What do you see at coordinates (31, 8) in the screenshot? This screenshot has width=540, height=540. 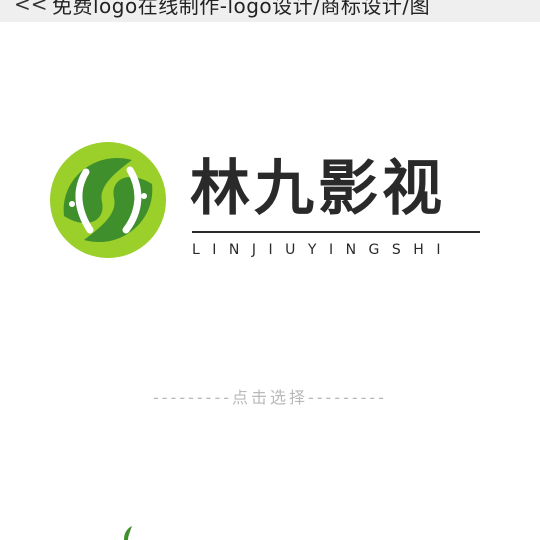 I see `back-icon: <<` at bounding box center [31, 8].